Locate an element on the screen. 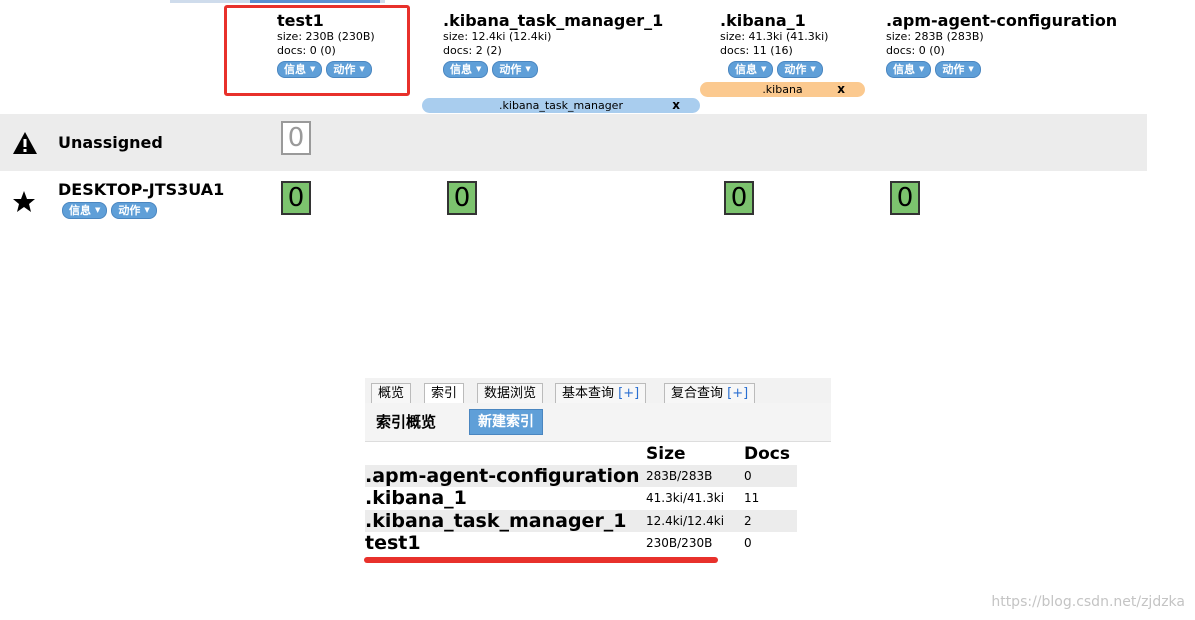 Image resolution: width=1195 pixels, height=620 pixels. unassigned-shard: 0 is located at coordinates (296, 138).